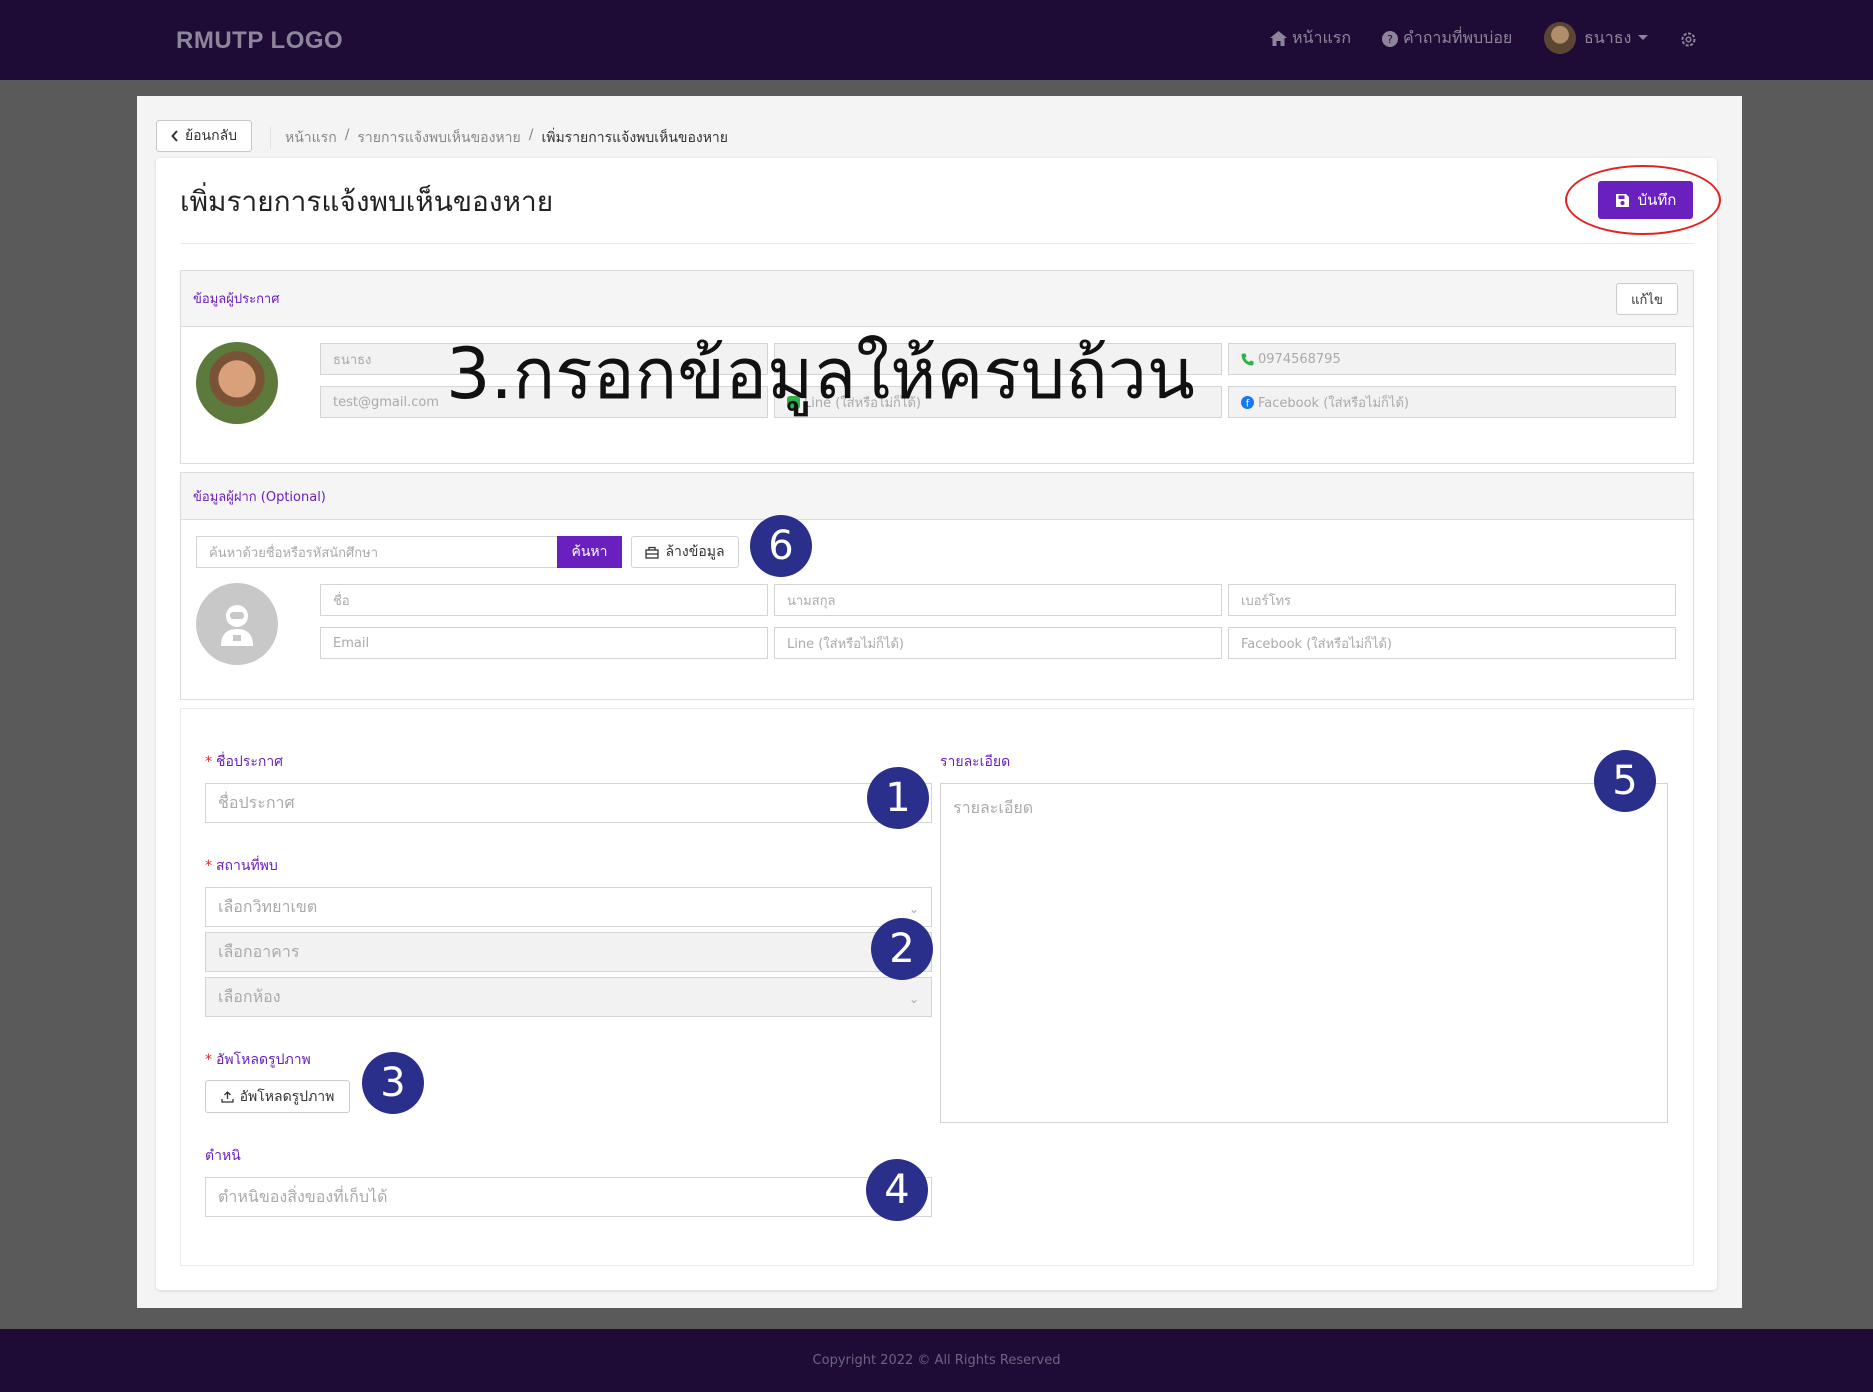  I want to click on depositor-phone-placeholder: เบอร์โทร, so click(1266, 601).